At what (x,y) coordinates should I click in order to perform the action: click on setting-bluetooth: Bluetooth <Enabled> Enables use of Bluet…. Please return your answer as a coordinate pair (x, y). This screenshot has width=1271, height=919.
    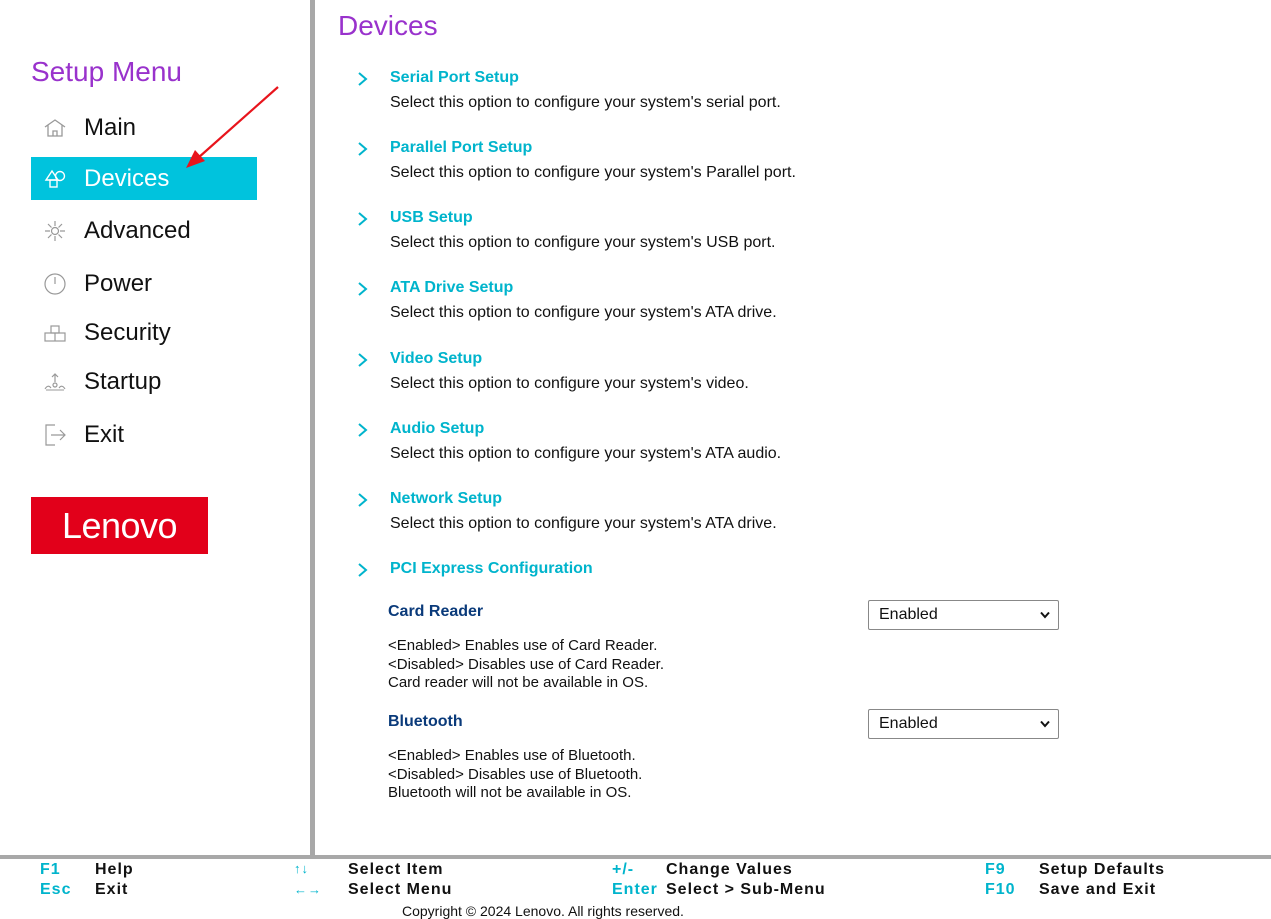
    Looking at the image, I should click on (515, 757).